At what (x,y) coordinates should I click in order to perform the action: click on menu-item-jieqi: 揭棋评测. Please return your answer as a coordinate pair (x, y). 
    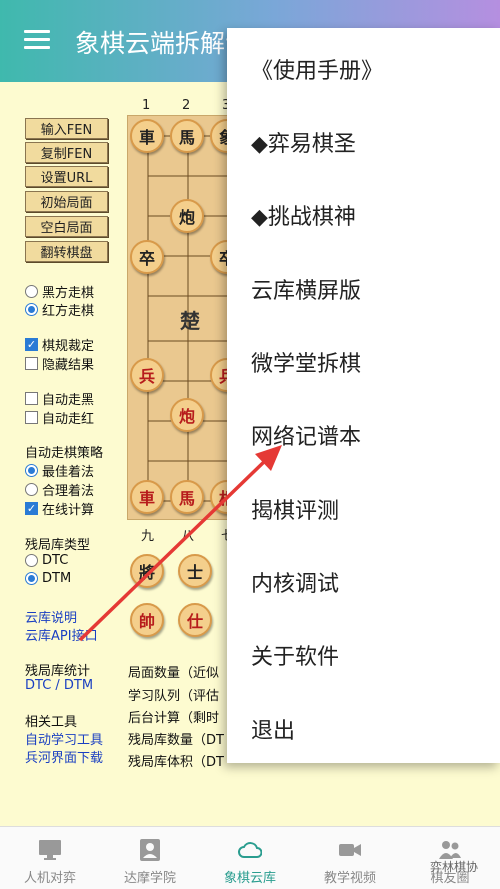
    Looking at the image, I should click on (295, 509).